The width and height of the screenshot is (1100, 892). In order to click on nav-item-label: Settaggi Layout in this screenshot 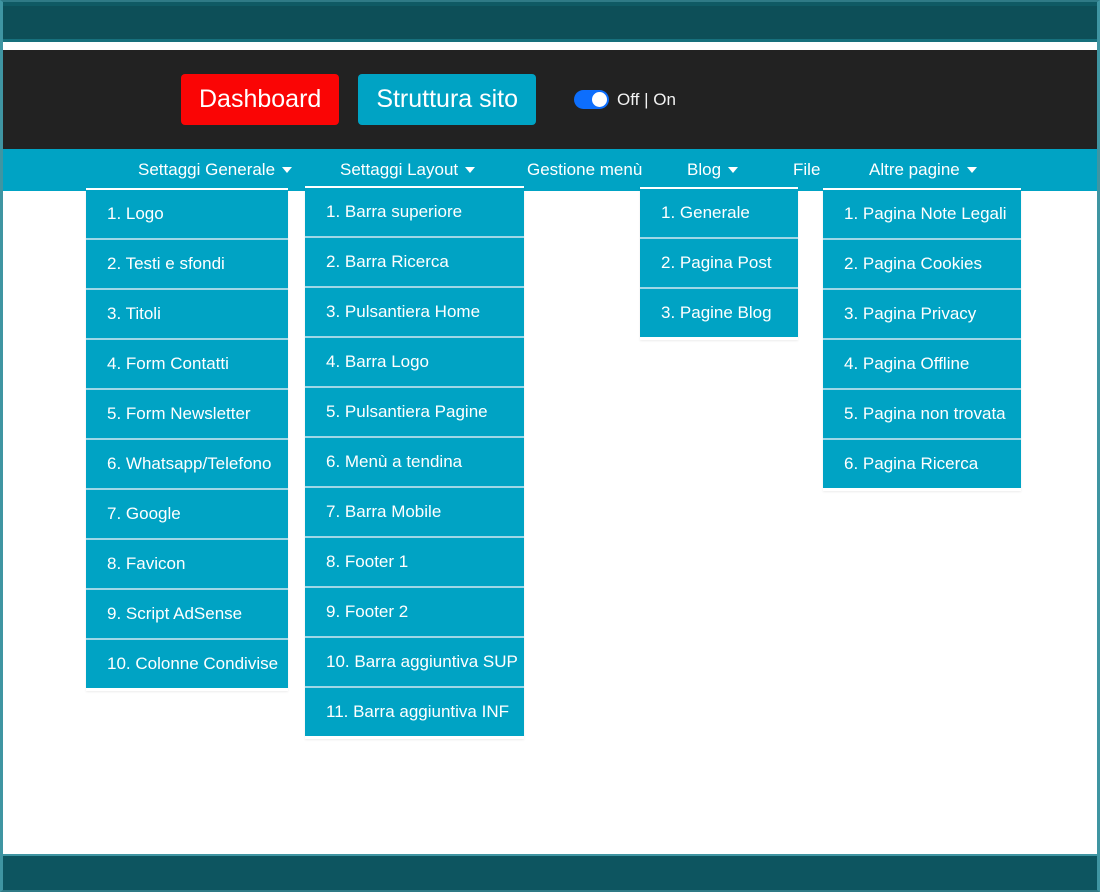, I will do `click(399, 169)`.